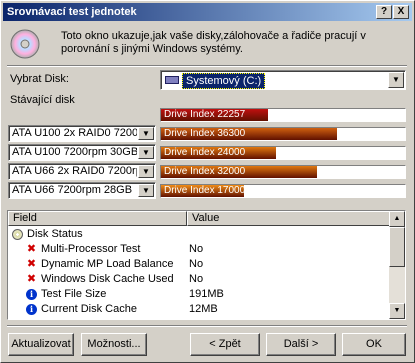 The width and height of the screenshot is (415, 363). I want to click on select-disk-label: Vybrat Disk:, so click(39, 79).